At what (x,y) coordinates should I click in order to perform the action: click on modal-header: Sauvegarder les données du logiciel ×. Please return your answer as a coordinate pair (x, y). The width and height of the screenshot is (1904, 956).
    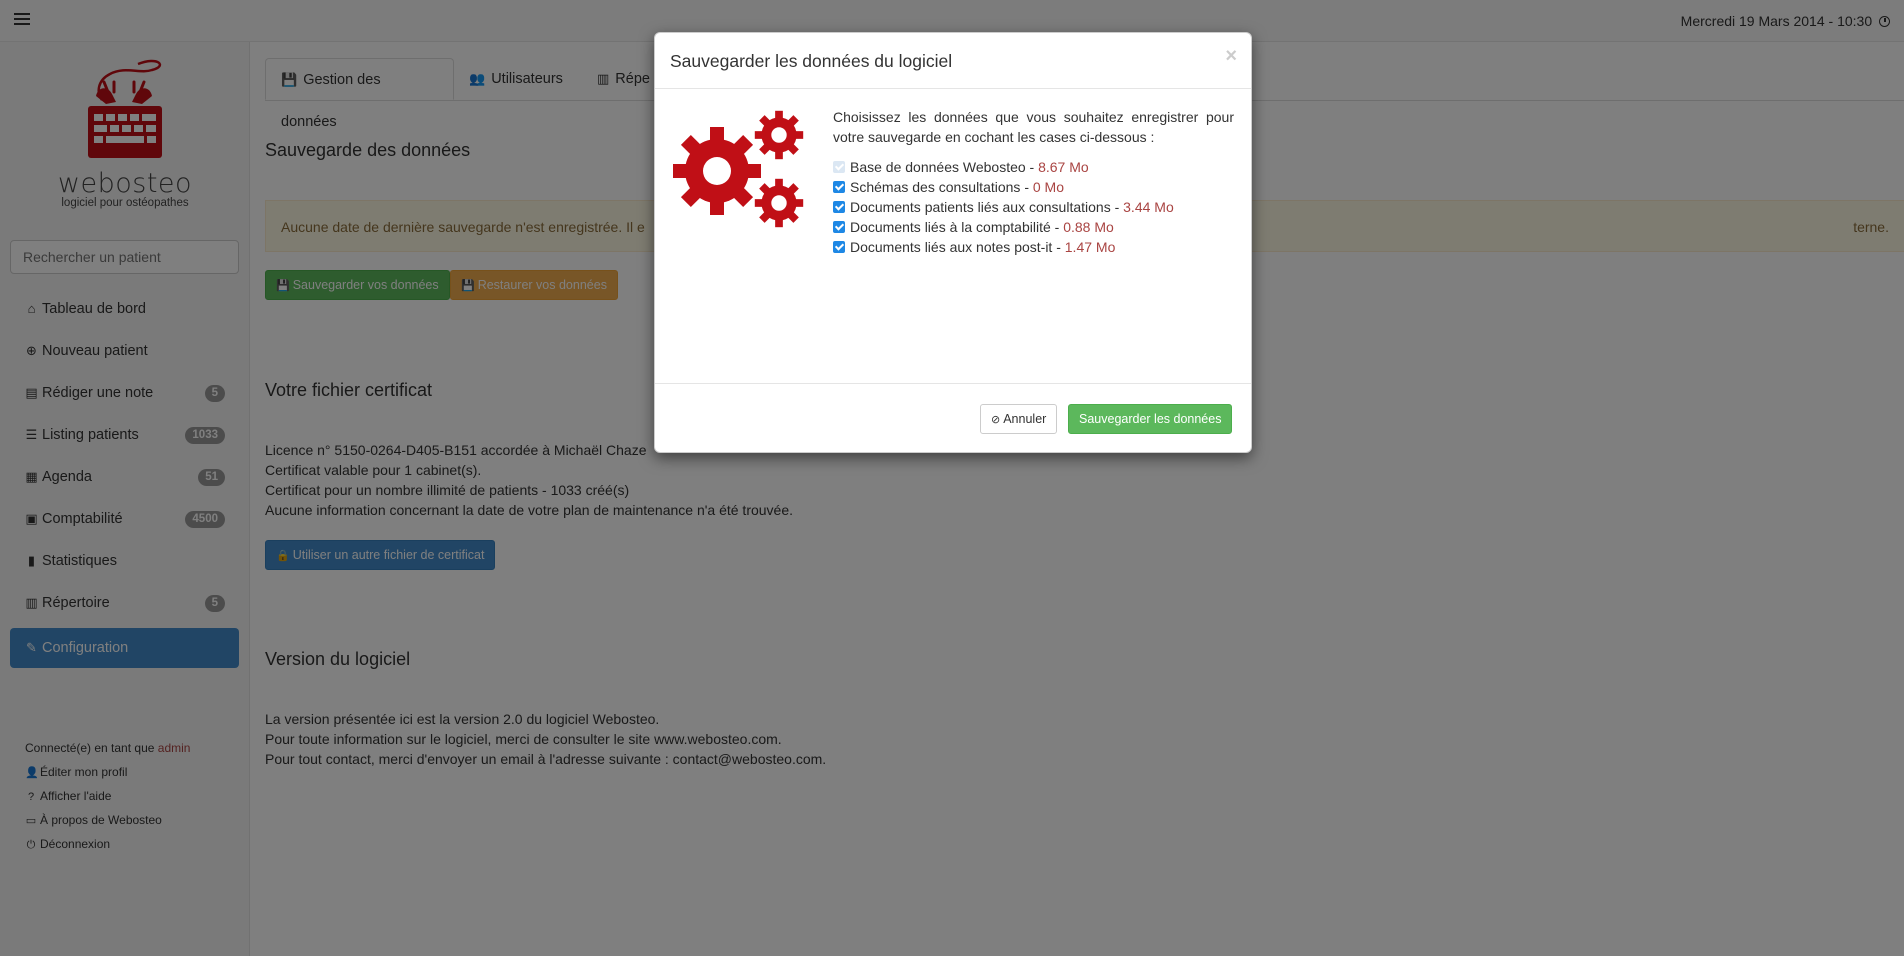
    Looking at the image, I should click on (953, 61).